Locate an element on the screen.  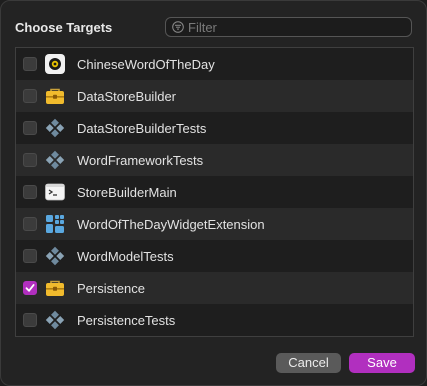
target-row: ChineseWordOfTheDay is located at coordinates (214, 64).